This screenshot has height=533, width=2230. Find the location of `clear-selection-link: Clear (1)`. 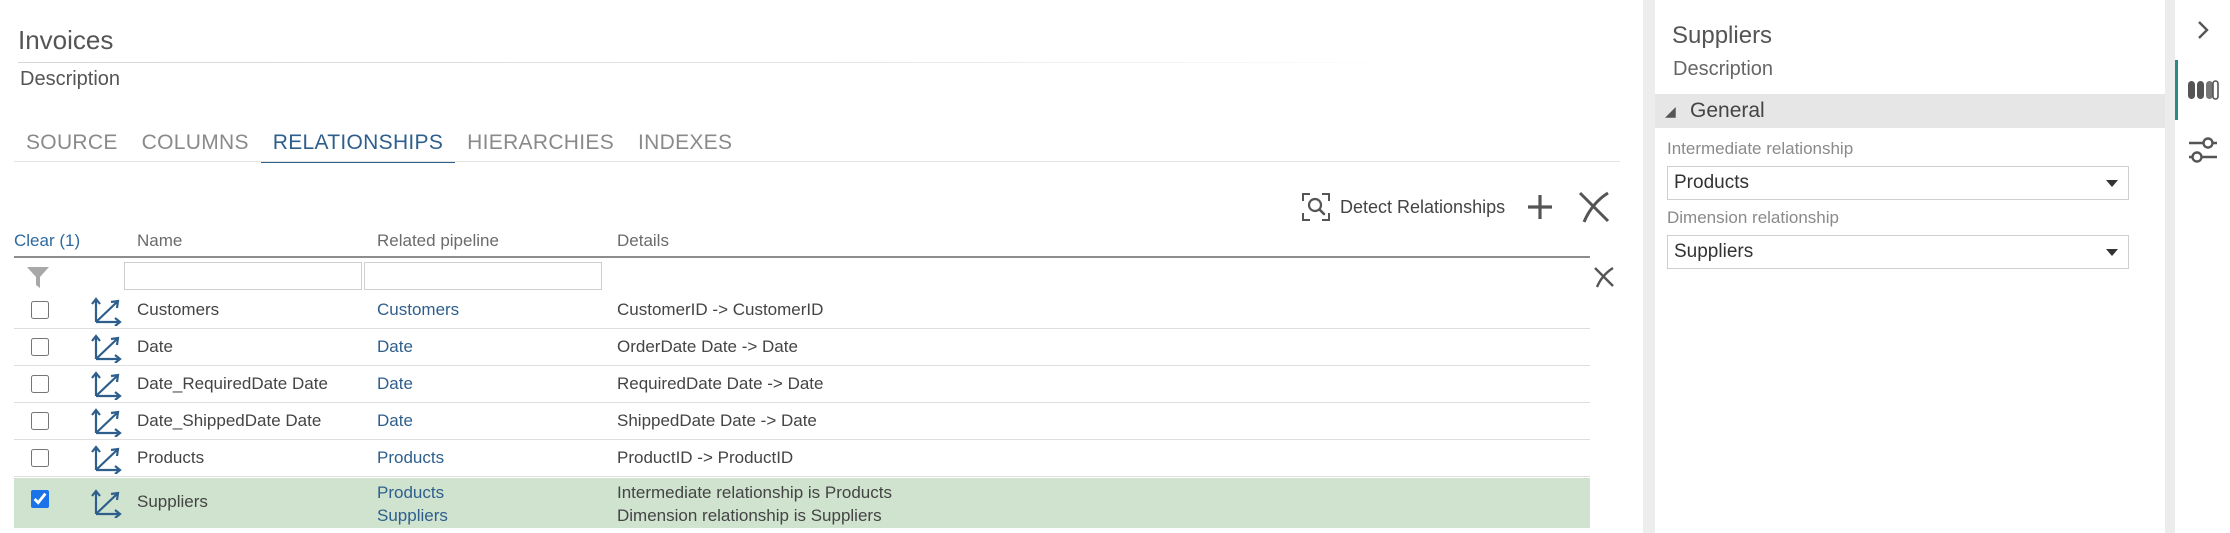

clear-selection-link: Clear (1) is located at coordinates (47, 241).